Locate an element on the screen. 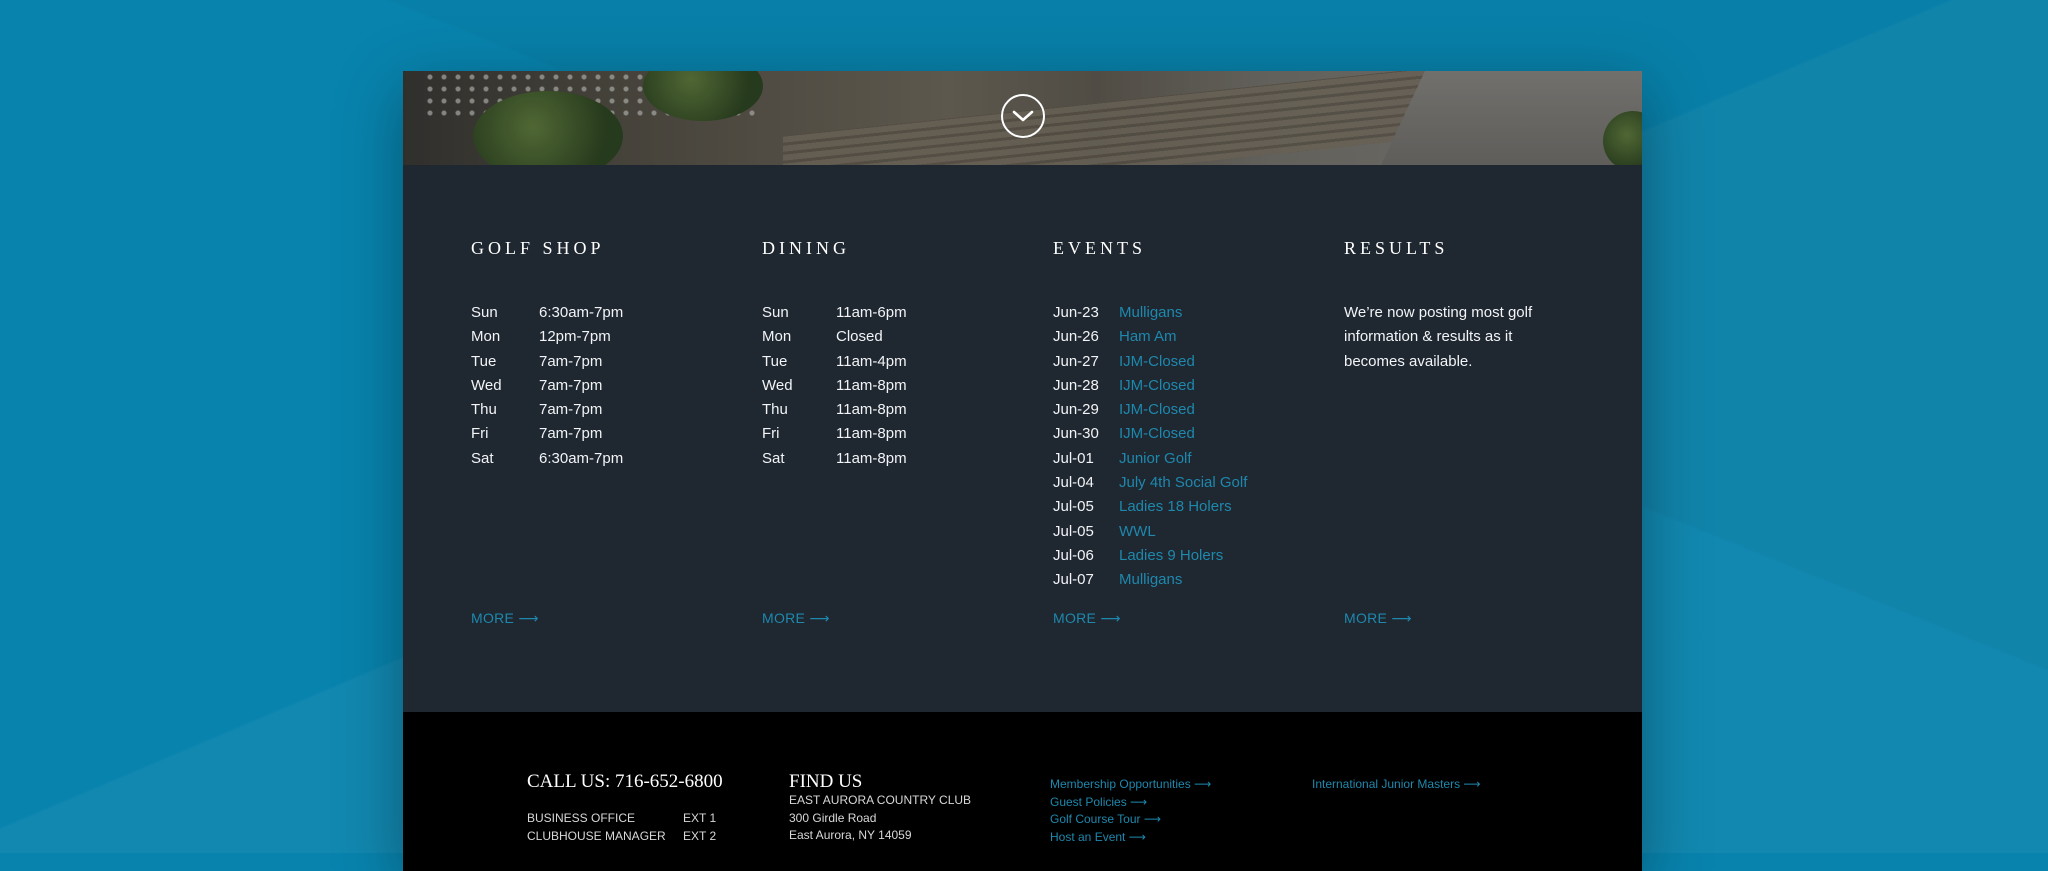  event-row: Jul-06 Ladies 9 Holers is located at coordinates (1150, 556).